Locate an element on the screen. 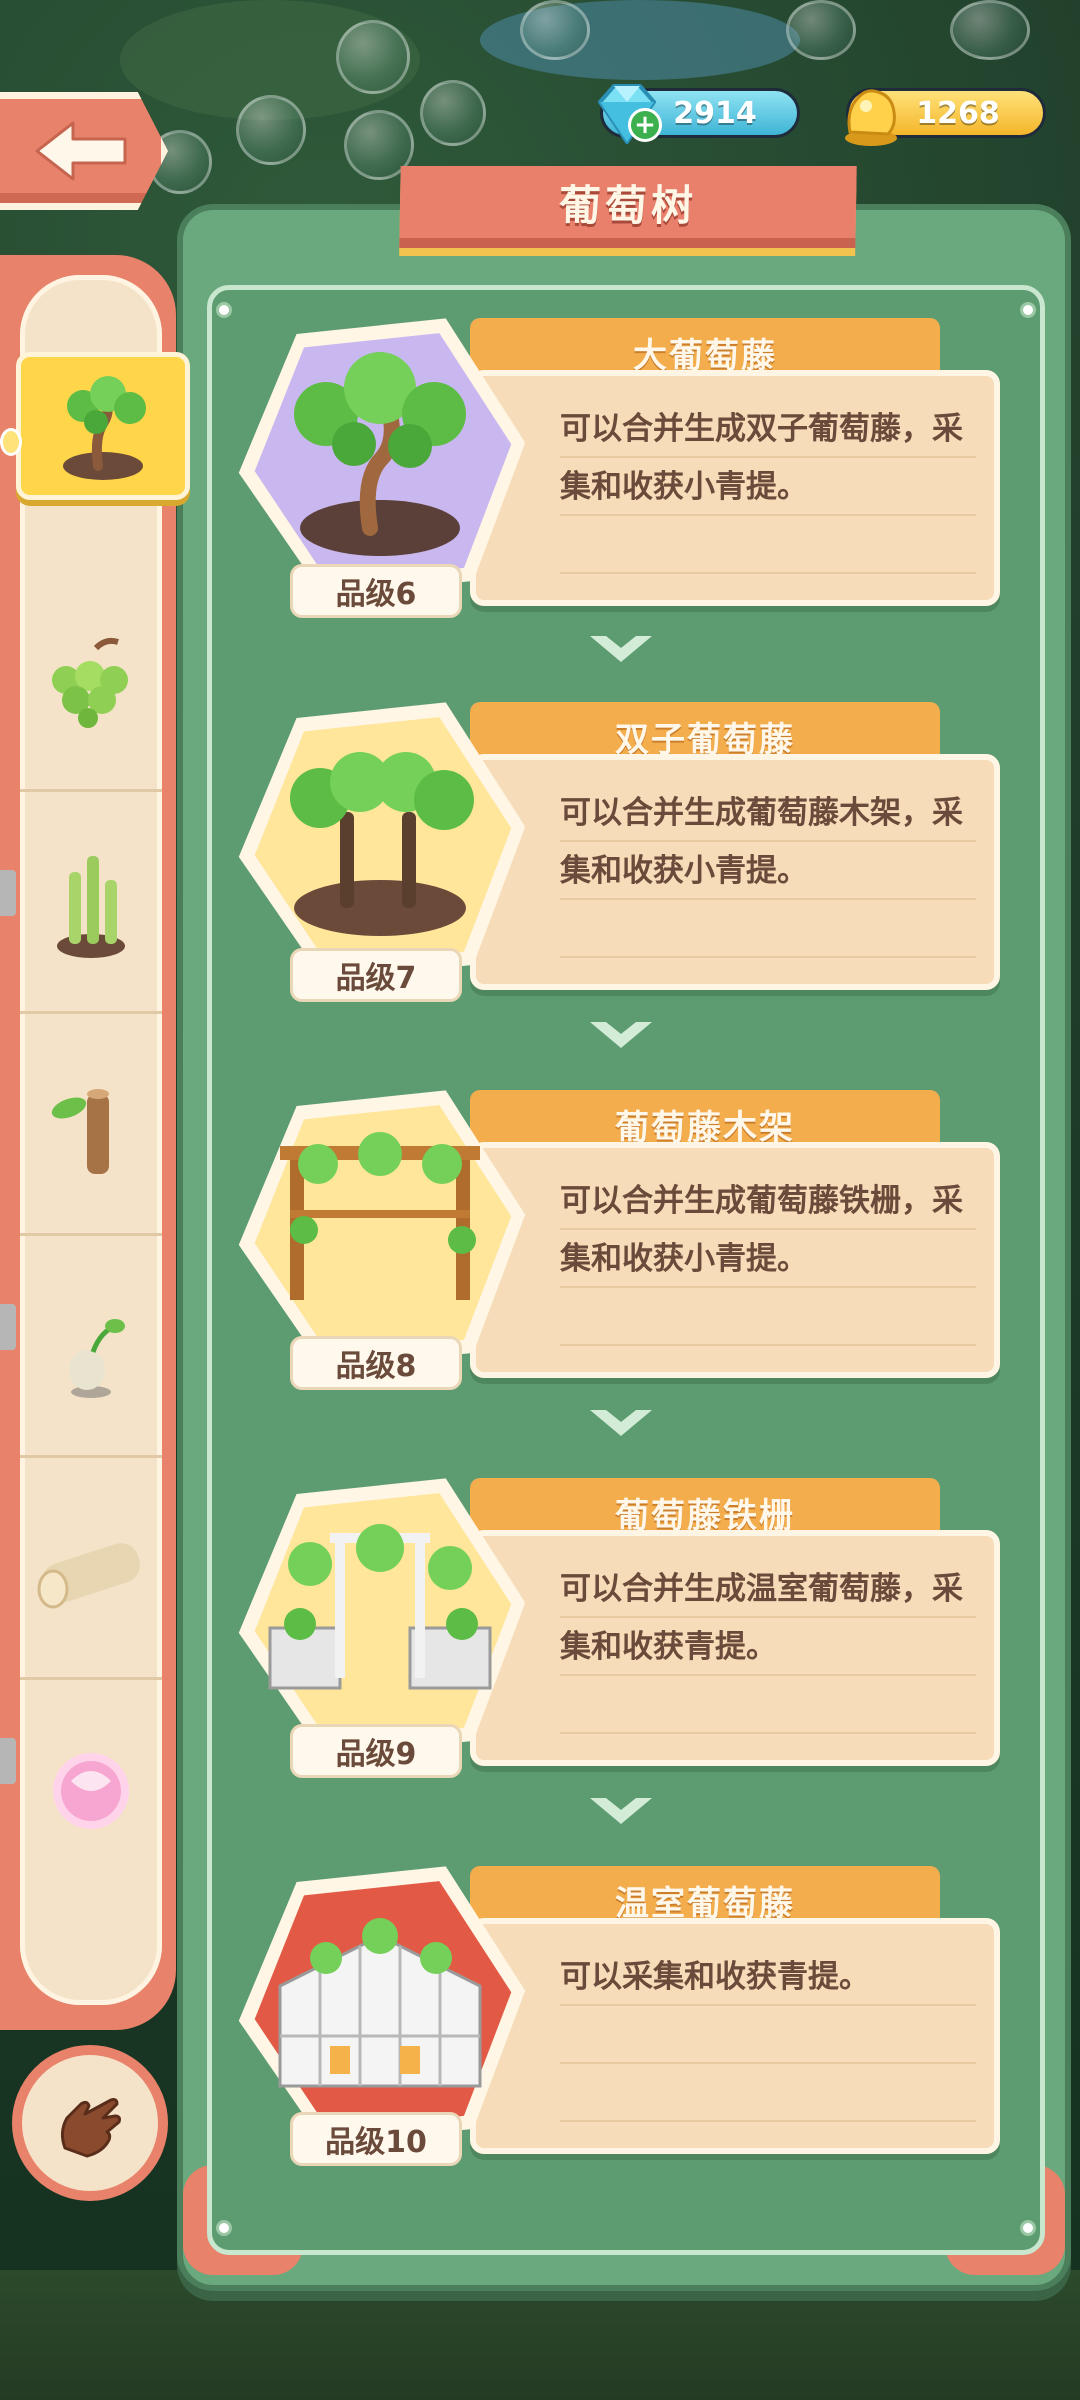  card-description-box: 可以采集和收获青提。 is located at coordinates (735, 2036).